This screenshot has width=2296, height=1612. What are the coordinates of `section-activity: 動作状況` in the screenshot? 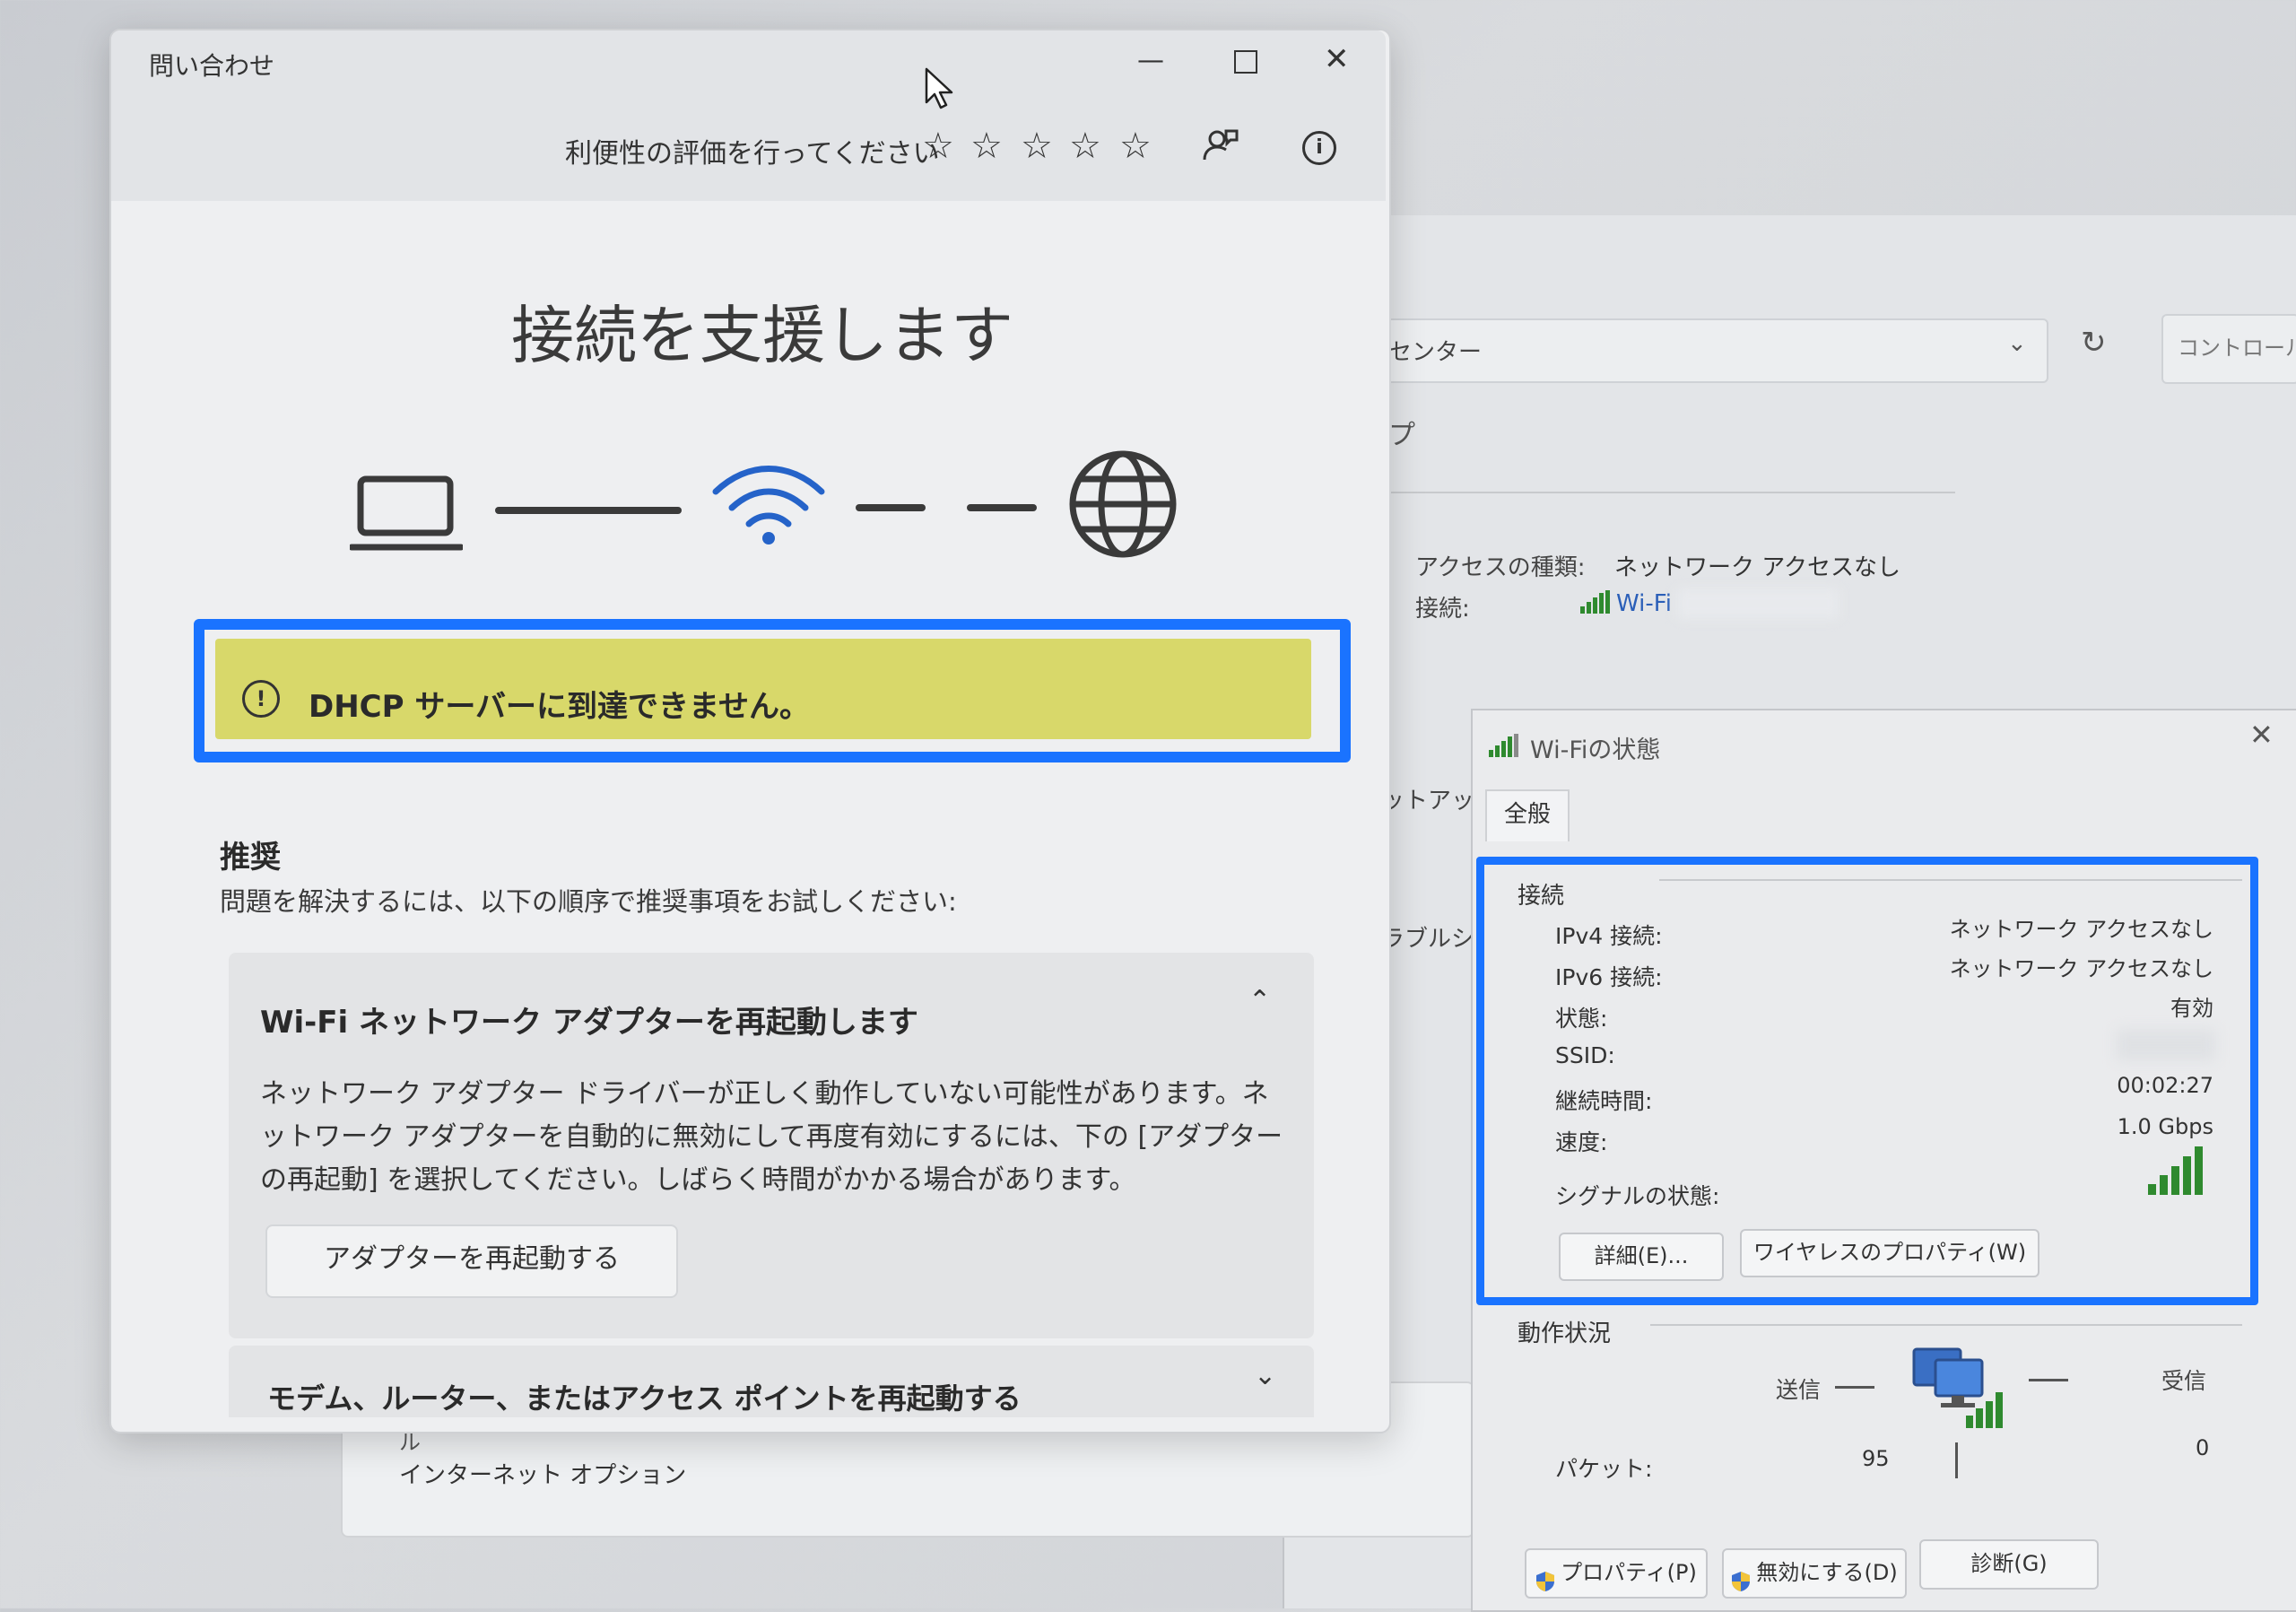 It's located at (1565, 1333).